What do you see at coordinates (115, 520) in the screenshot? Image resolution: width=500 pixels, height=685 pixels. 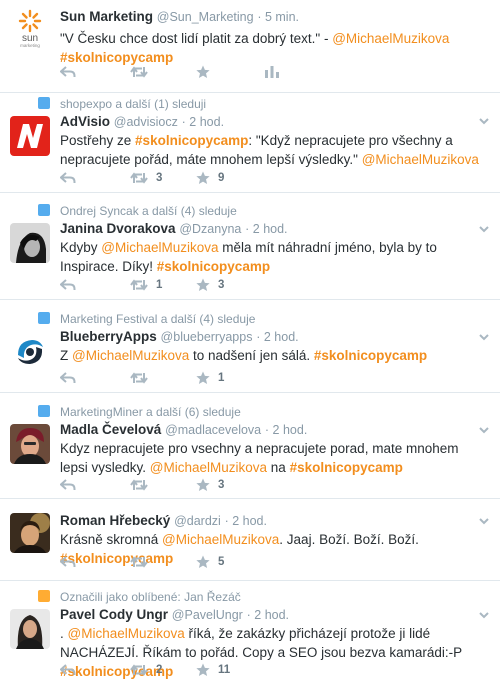 I see `author-name: Roman Hřebecký` at bounding box center [115, 520].